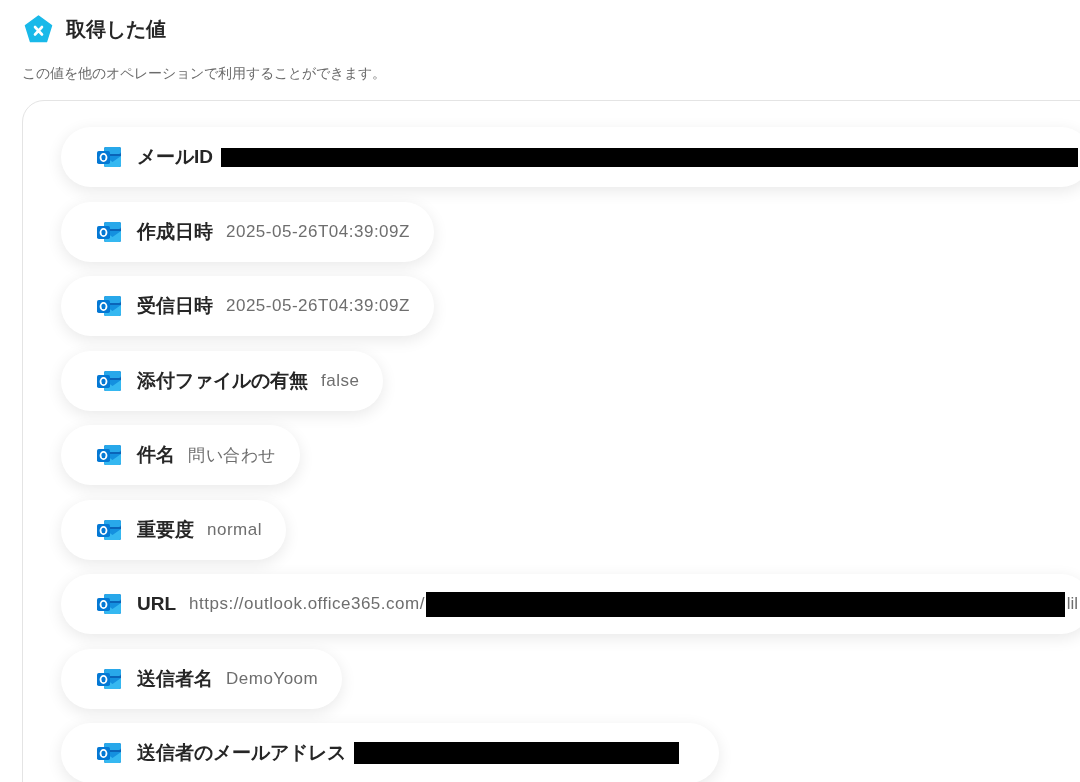 The height and width of the screenshot is (782, 1080). I want to click on value-label: 受信日時, so click(175, 306).